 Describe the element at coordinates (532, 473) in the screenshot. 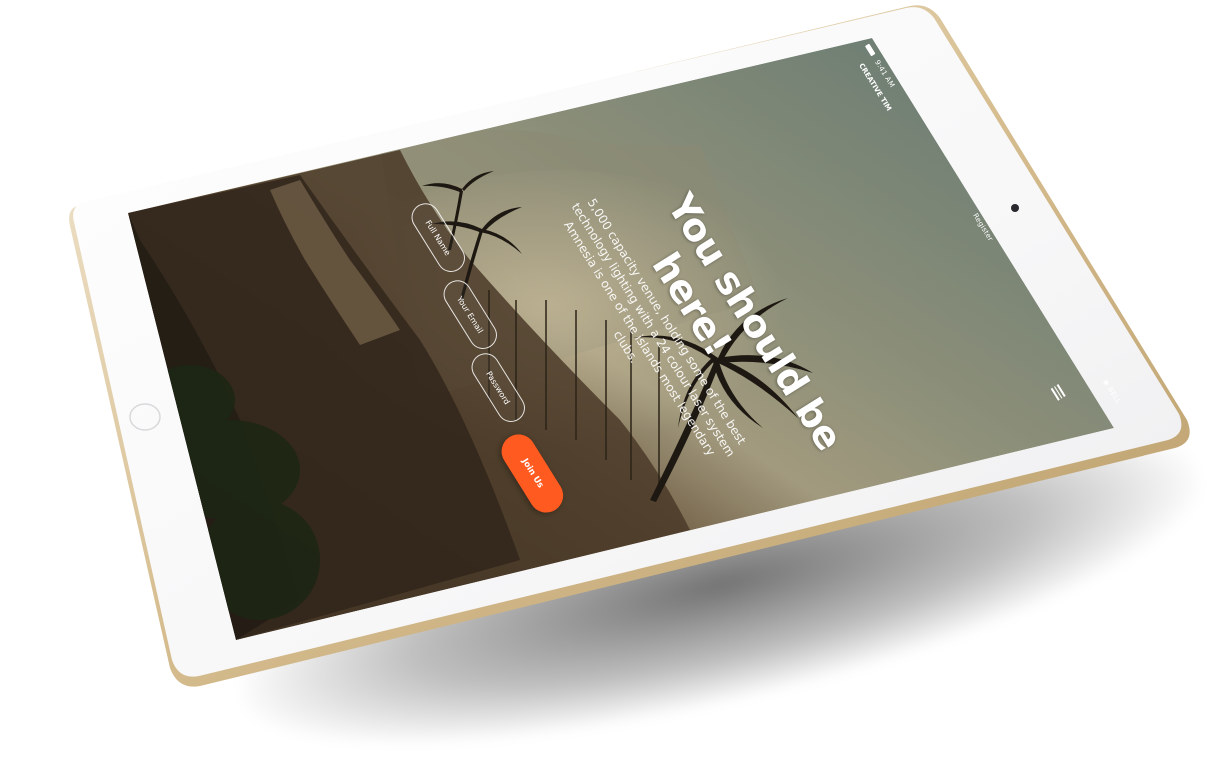

I see `join-us-label: Join Us` at that location.